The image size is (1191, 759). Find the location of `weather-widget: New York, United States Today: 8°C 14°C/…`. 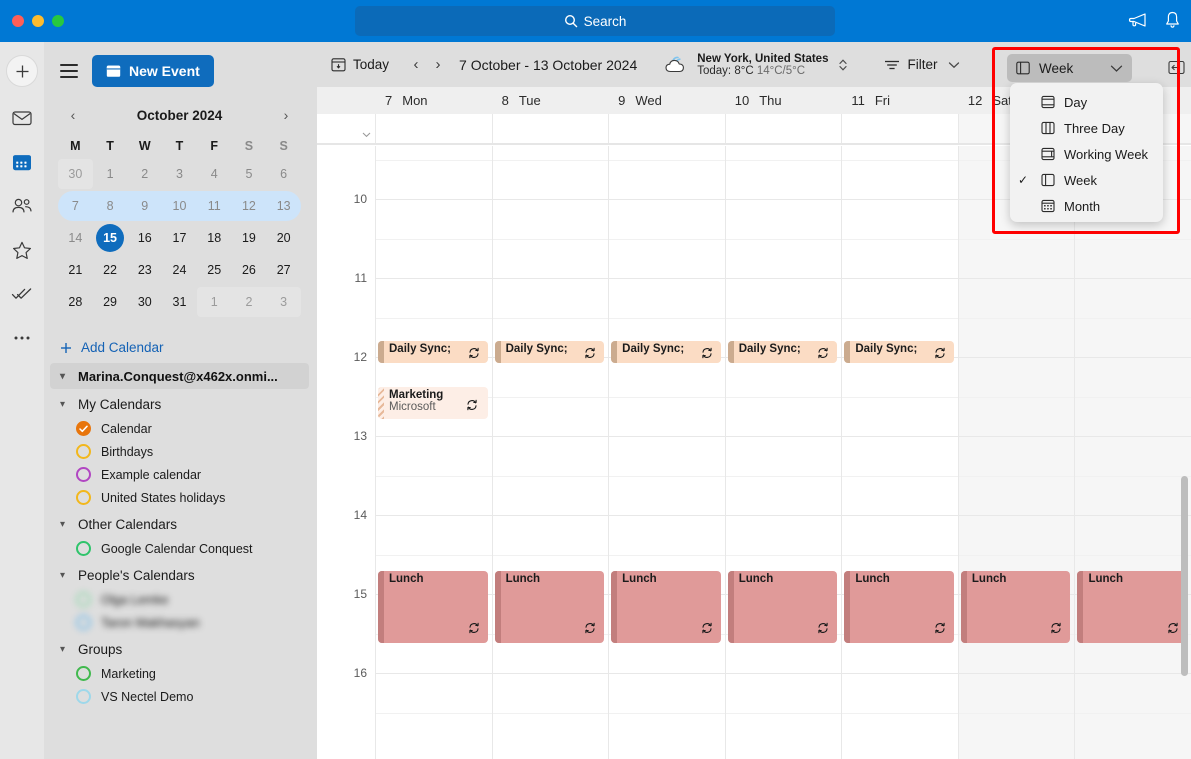

weather-widget: New York, United States Today: 8°C 14°C/… is located at coordinates (755, 65).